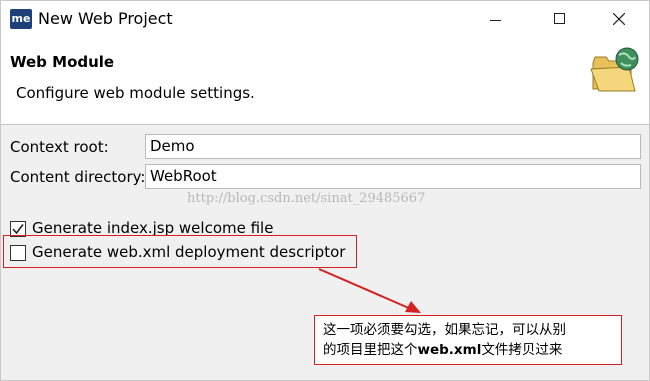 This screenshot has width=650, height=381. Describe the element at coordinates (443, 350) in the screenshot. I see `annotation-line-2: 的项目里把这个web.xml文件拷贝过来` at that location.